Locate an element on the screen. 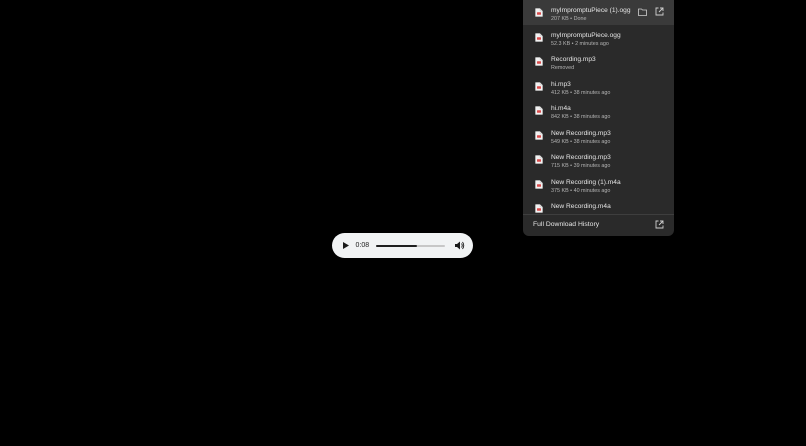 The width and height of the screenshot is (806, 446). download-filename: hi.m4a is located at coordinates (561, 108).